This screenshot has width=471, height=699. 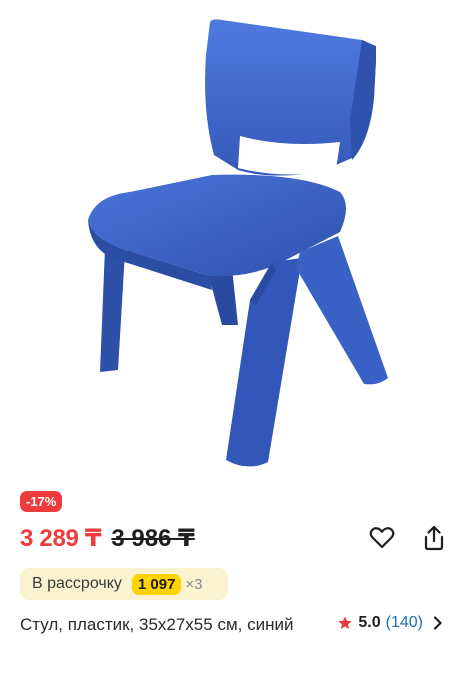 I want to click on share-button, so click(x=434, y=538).